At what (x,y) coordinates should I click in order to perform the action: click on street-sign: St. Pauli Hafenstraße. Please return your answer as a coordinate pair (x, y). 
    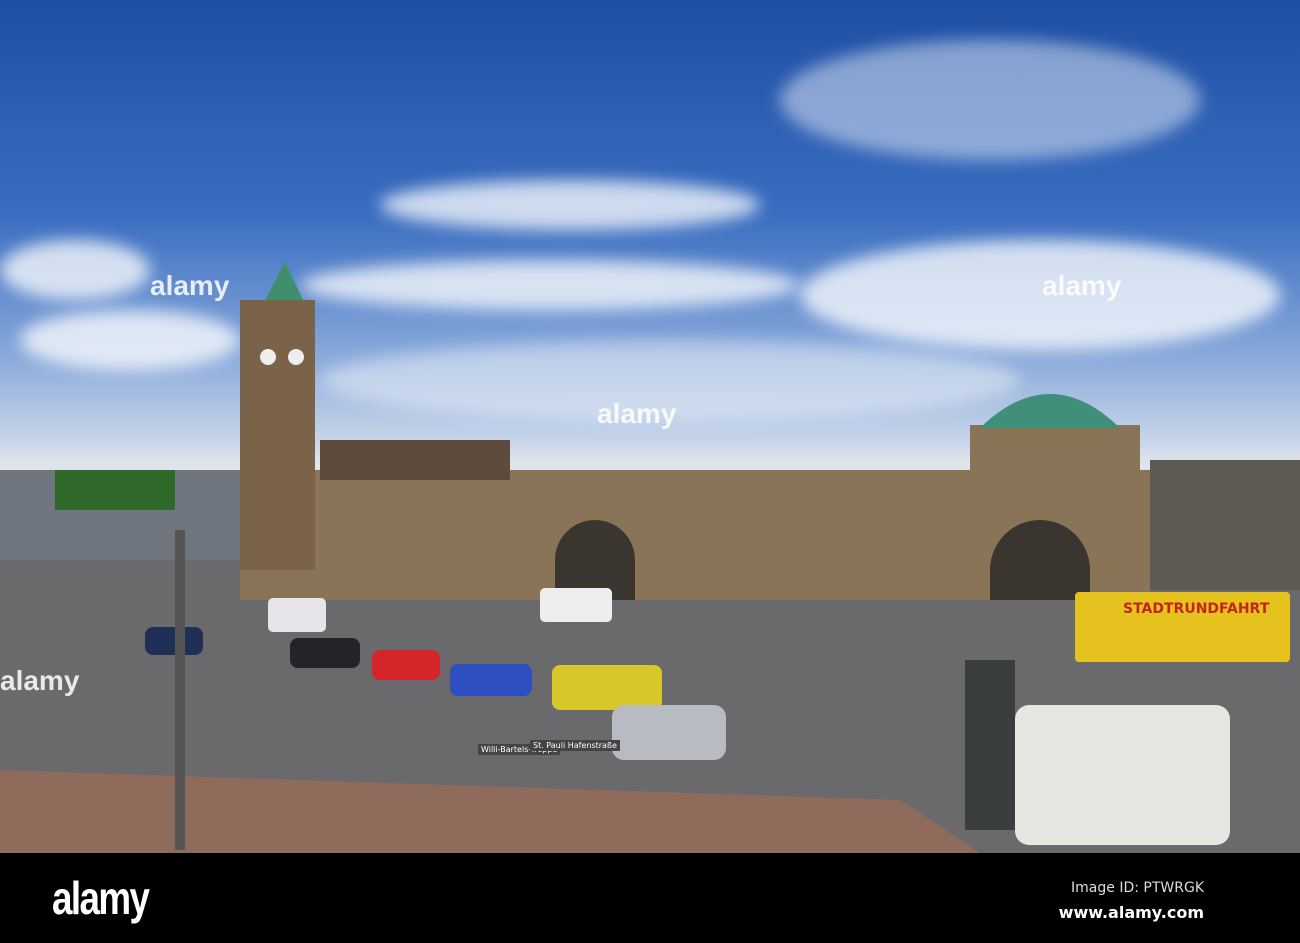
    Looking at the image, I should click on (575, 745).